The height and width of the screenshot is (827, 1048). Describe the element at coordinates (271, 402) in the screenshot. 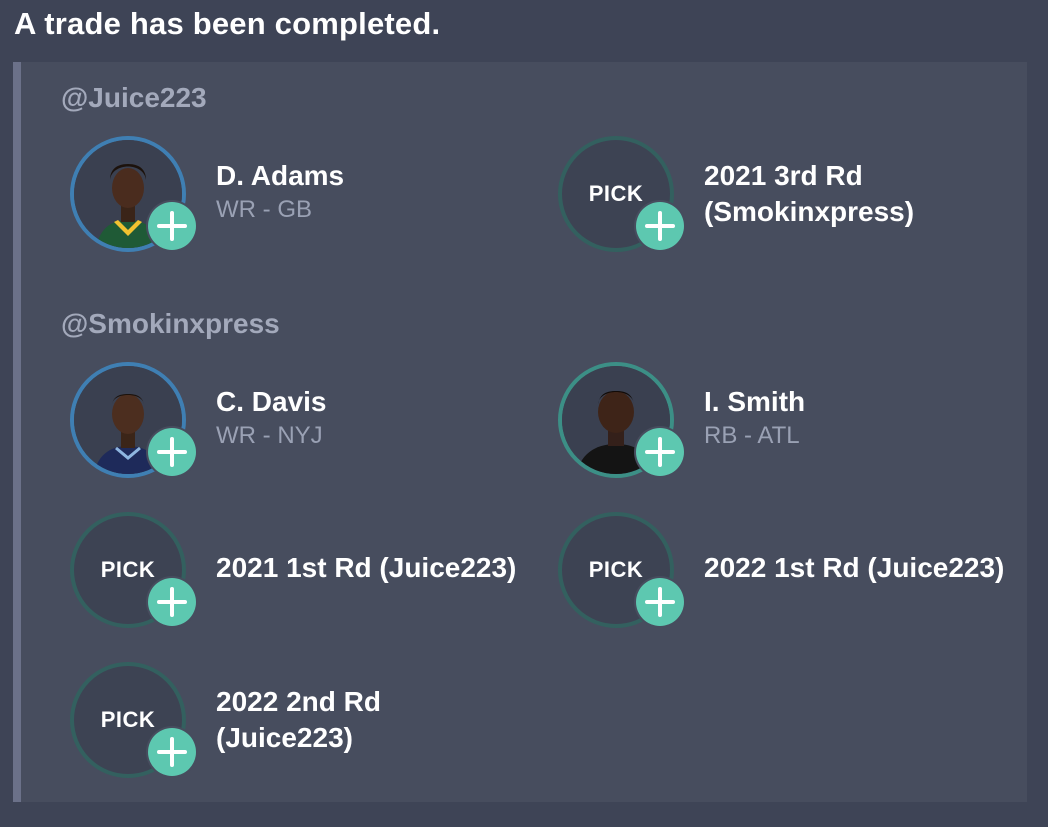

I see `player-name: C. Davis` at that location.